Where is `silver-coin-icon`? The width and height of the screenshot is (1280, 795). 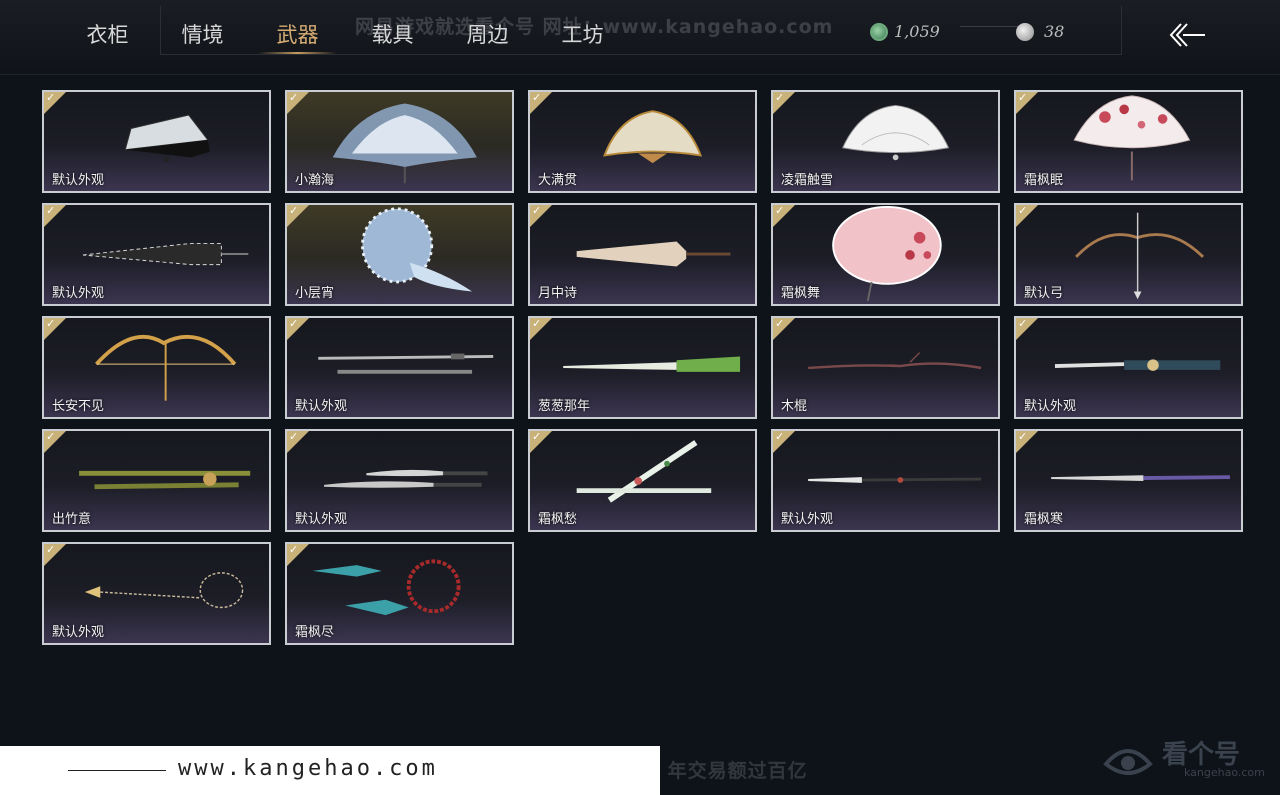 silver-coin-icon is located at coordinates (1025, 31).